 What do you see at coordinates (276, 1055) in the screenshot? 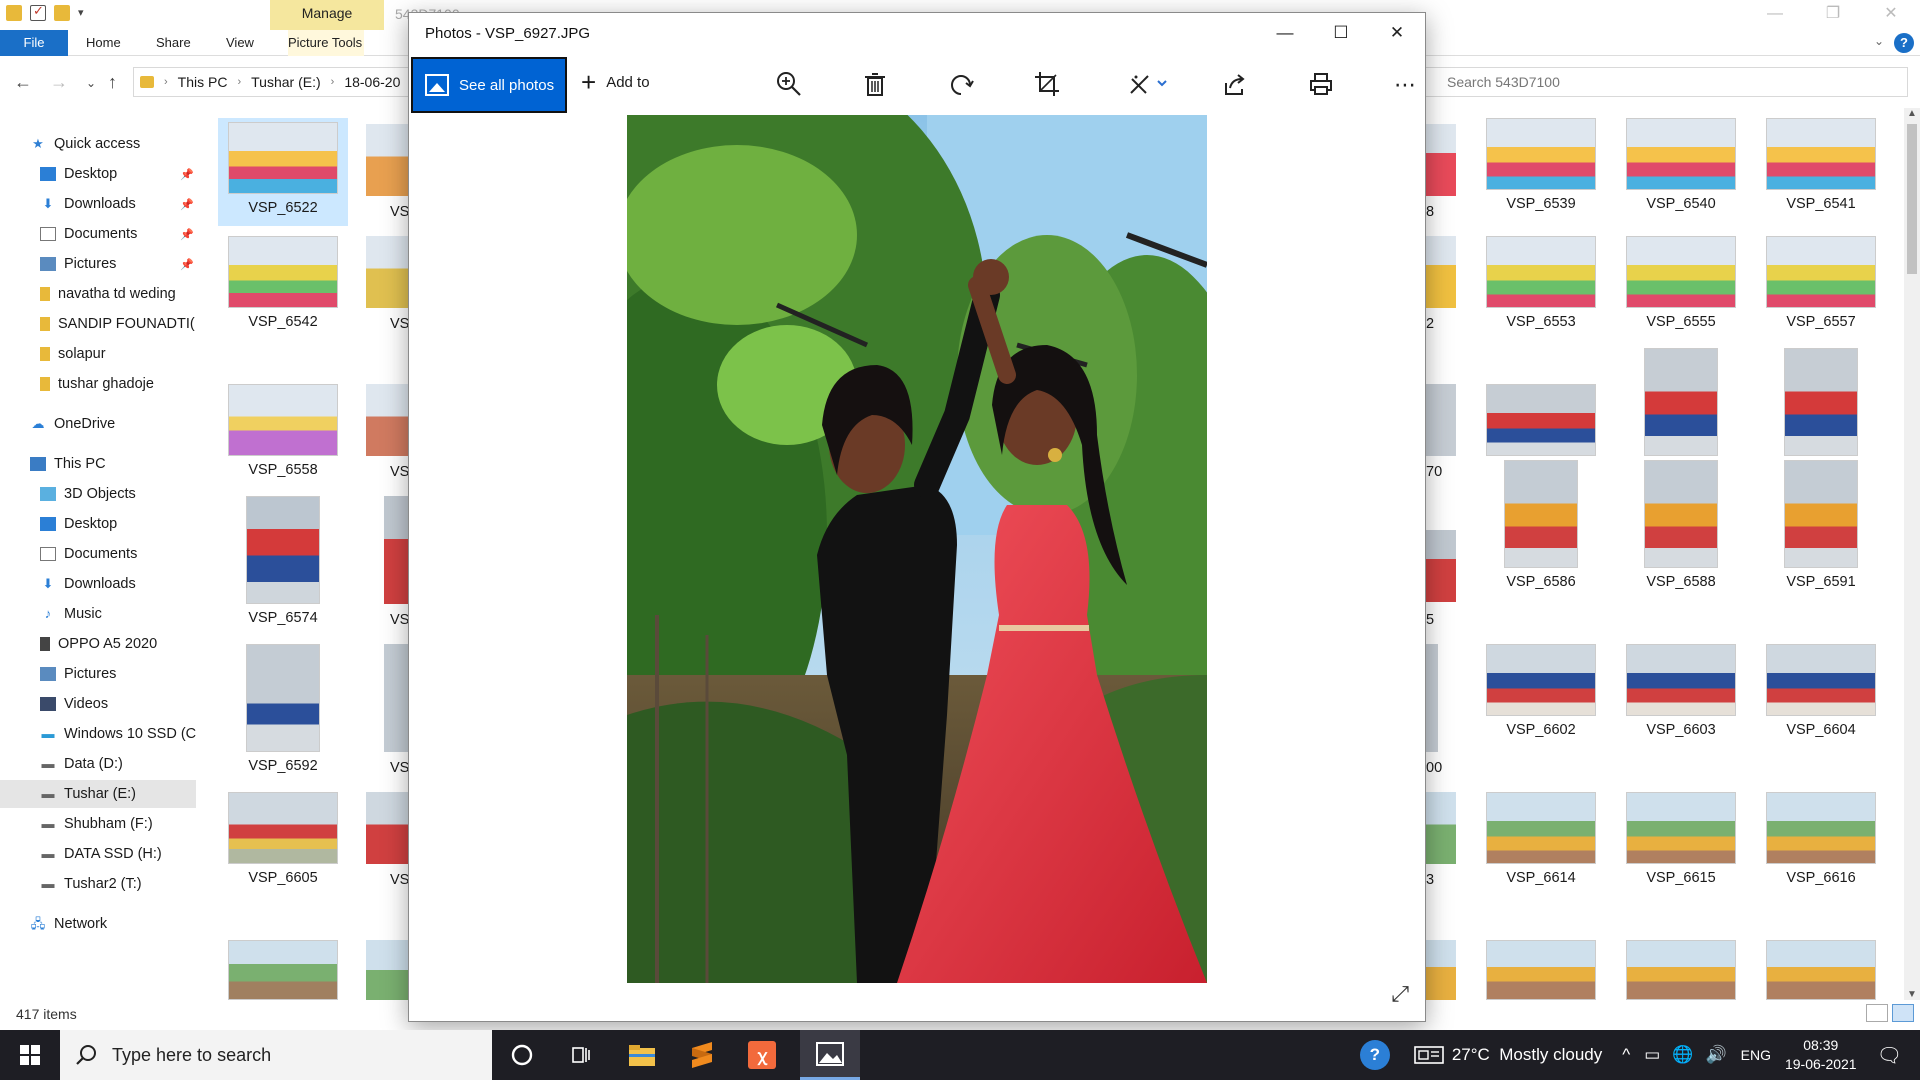
I see `taskbar-search-box: Type here to search` at bounding box center [276, 1055].